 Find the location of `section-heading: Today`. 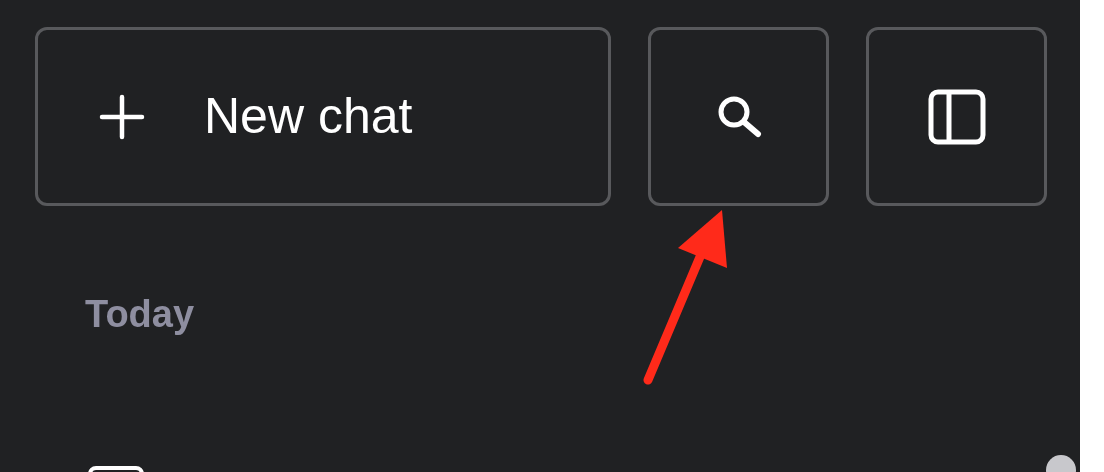

section-heading: Today is located at coordinates (140, 314).